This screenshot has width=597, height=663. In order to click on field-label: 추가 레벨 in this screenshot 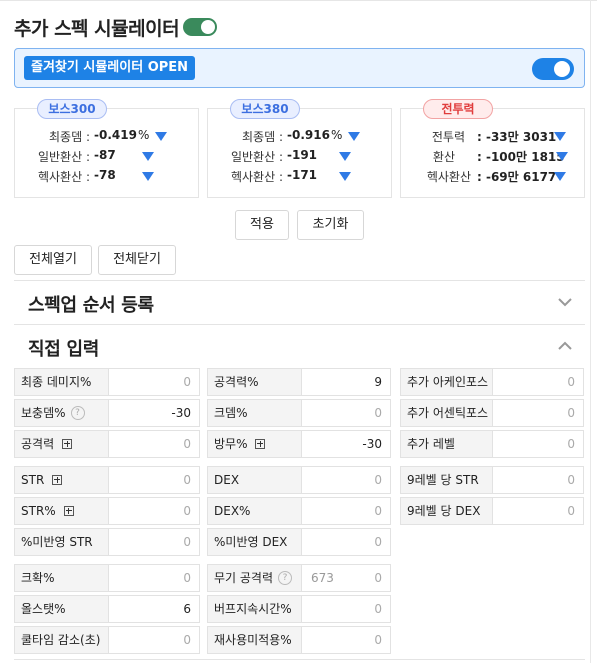, I will do `click(446, 444)`.